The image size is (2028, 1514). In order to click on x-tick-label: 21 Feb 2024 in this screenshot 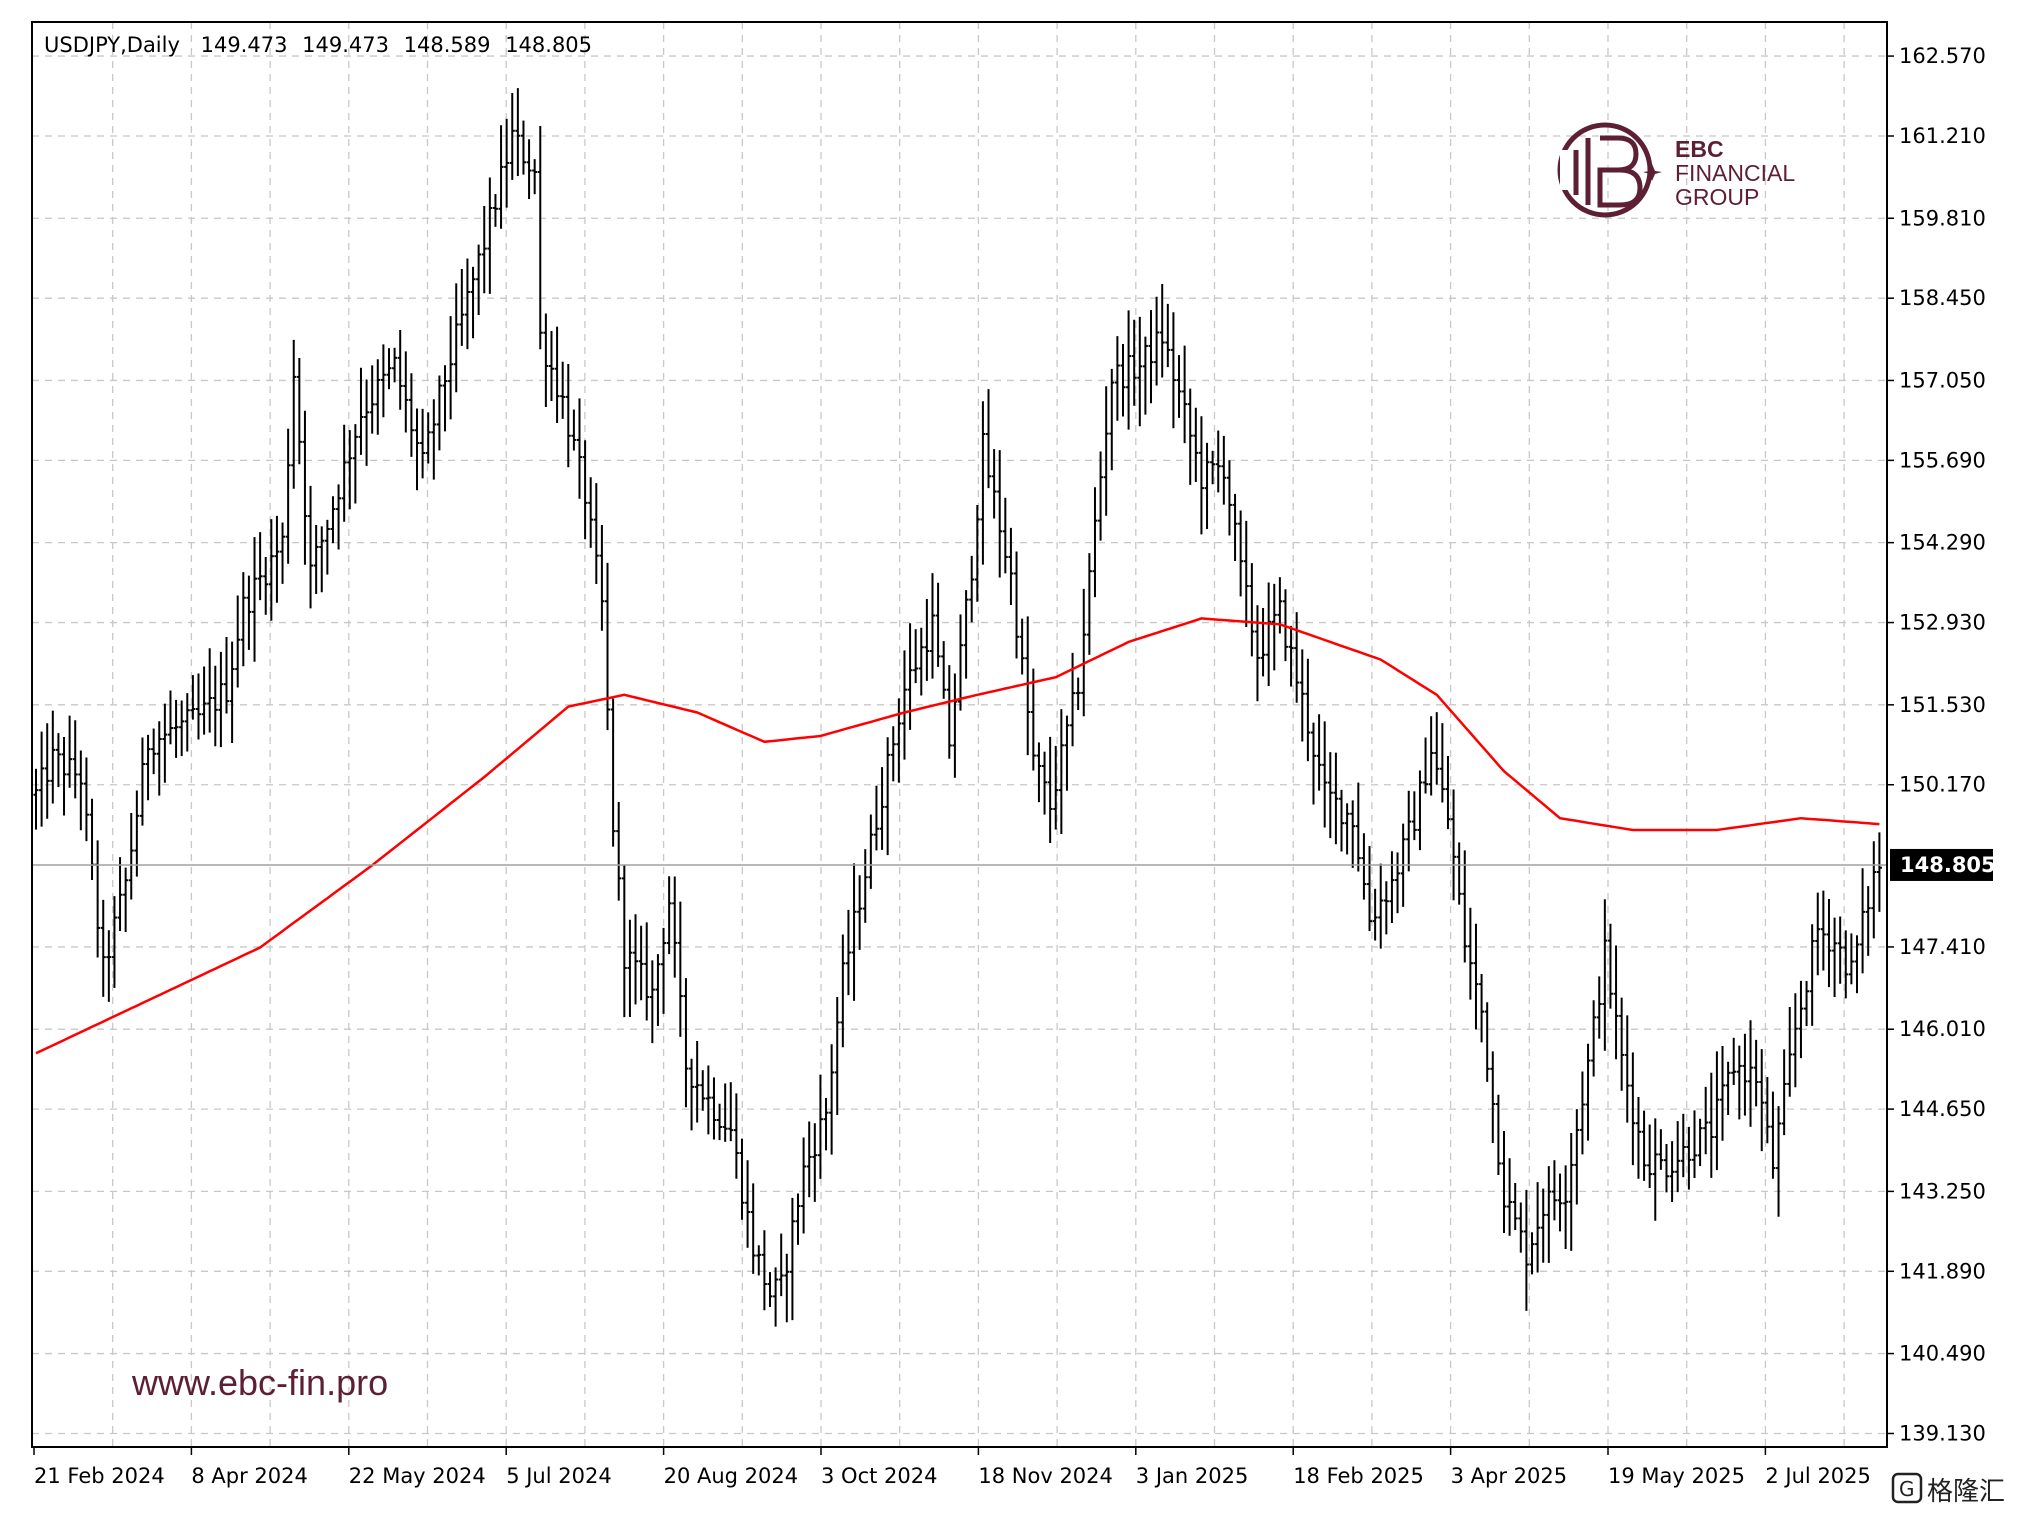, I will do `click(99, 1476)`.